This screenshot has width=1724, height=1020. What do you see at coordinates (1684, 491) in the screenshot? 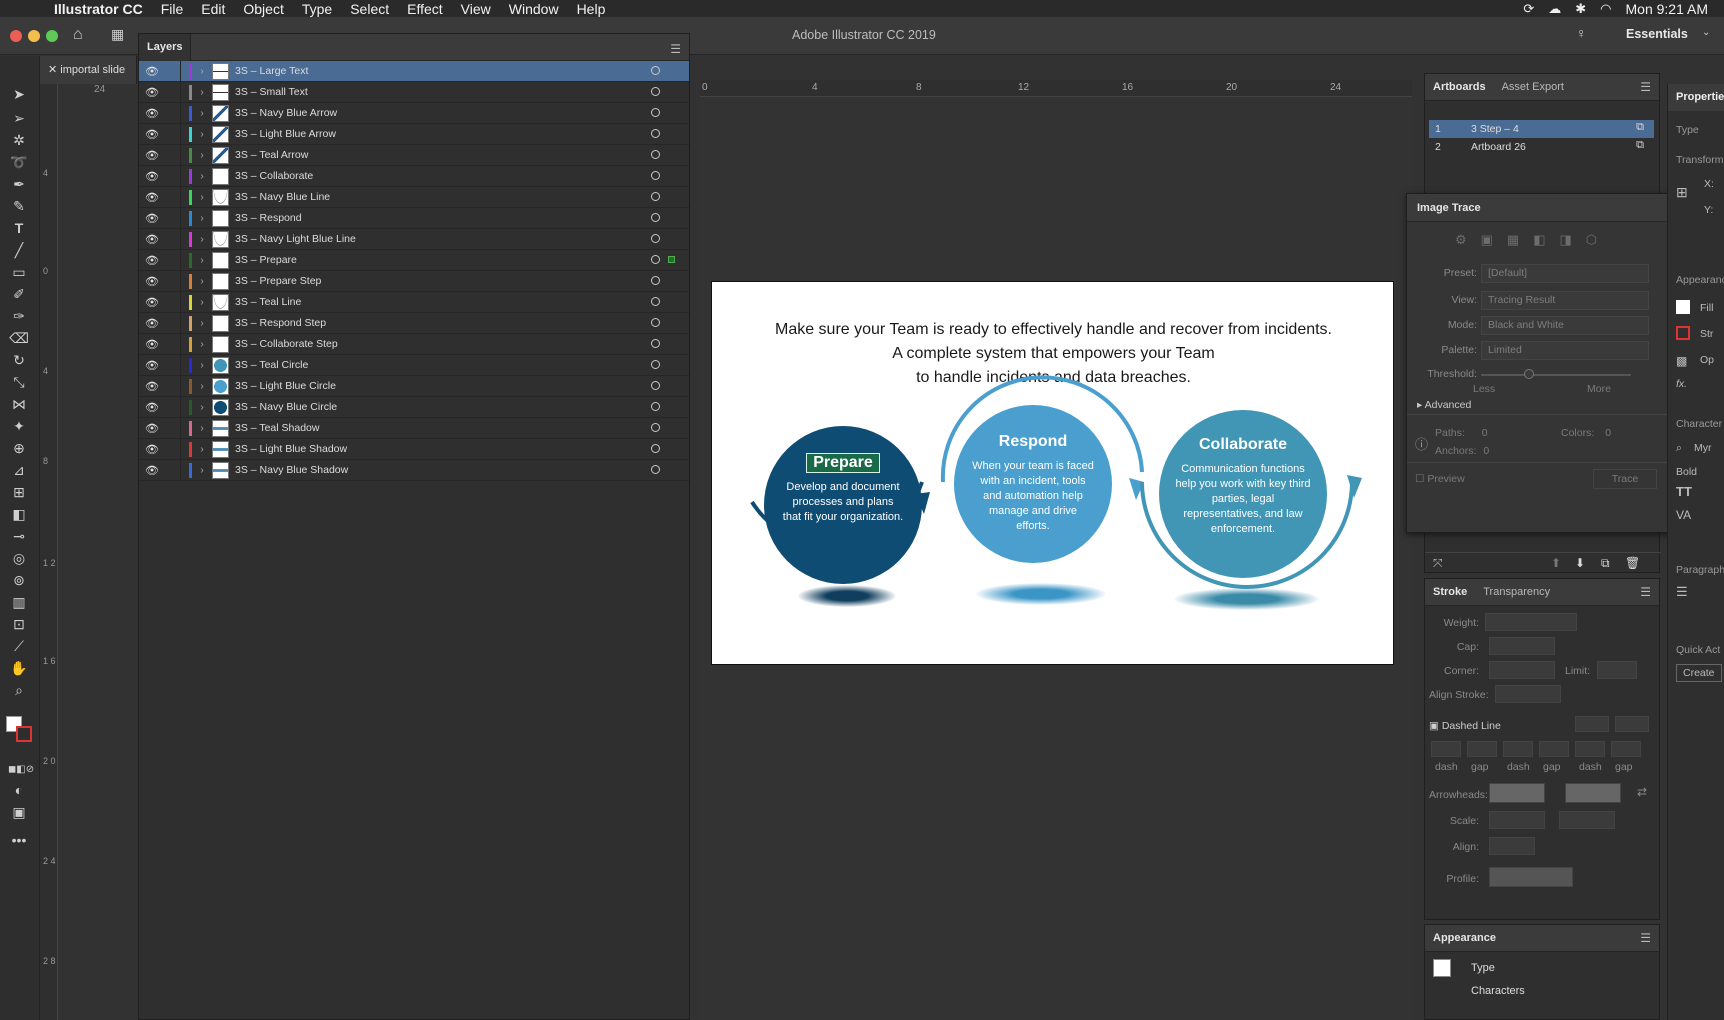
I see `font-size-icon: TT` at bounding box center [1684, 491].